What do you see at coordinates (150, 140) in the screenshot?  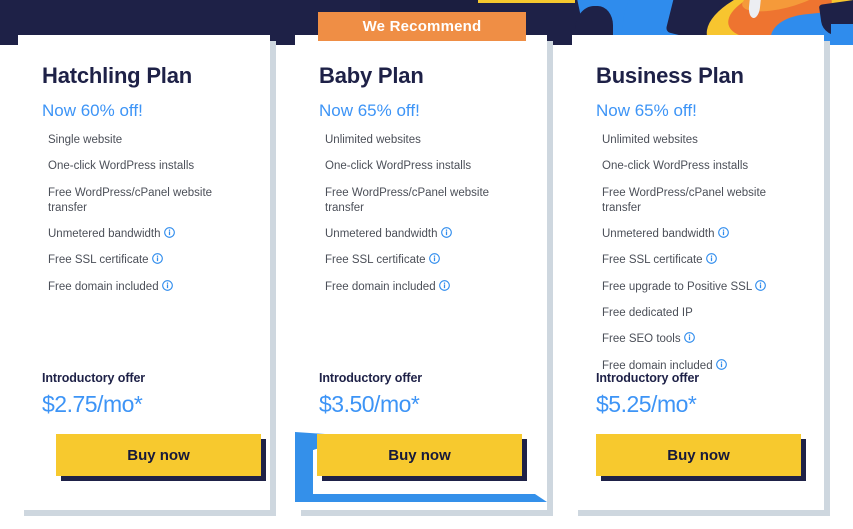 I see `feature-item: Single website` at bounding box center [150, 140].